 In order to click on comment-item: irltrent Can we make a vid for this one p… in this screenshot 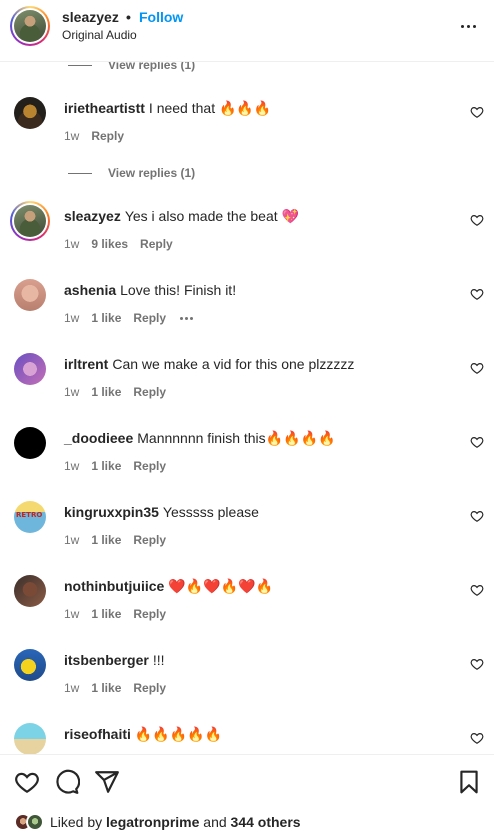, I will do `click(247, 383)`.